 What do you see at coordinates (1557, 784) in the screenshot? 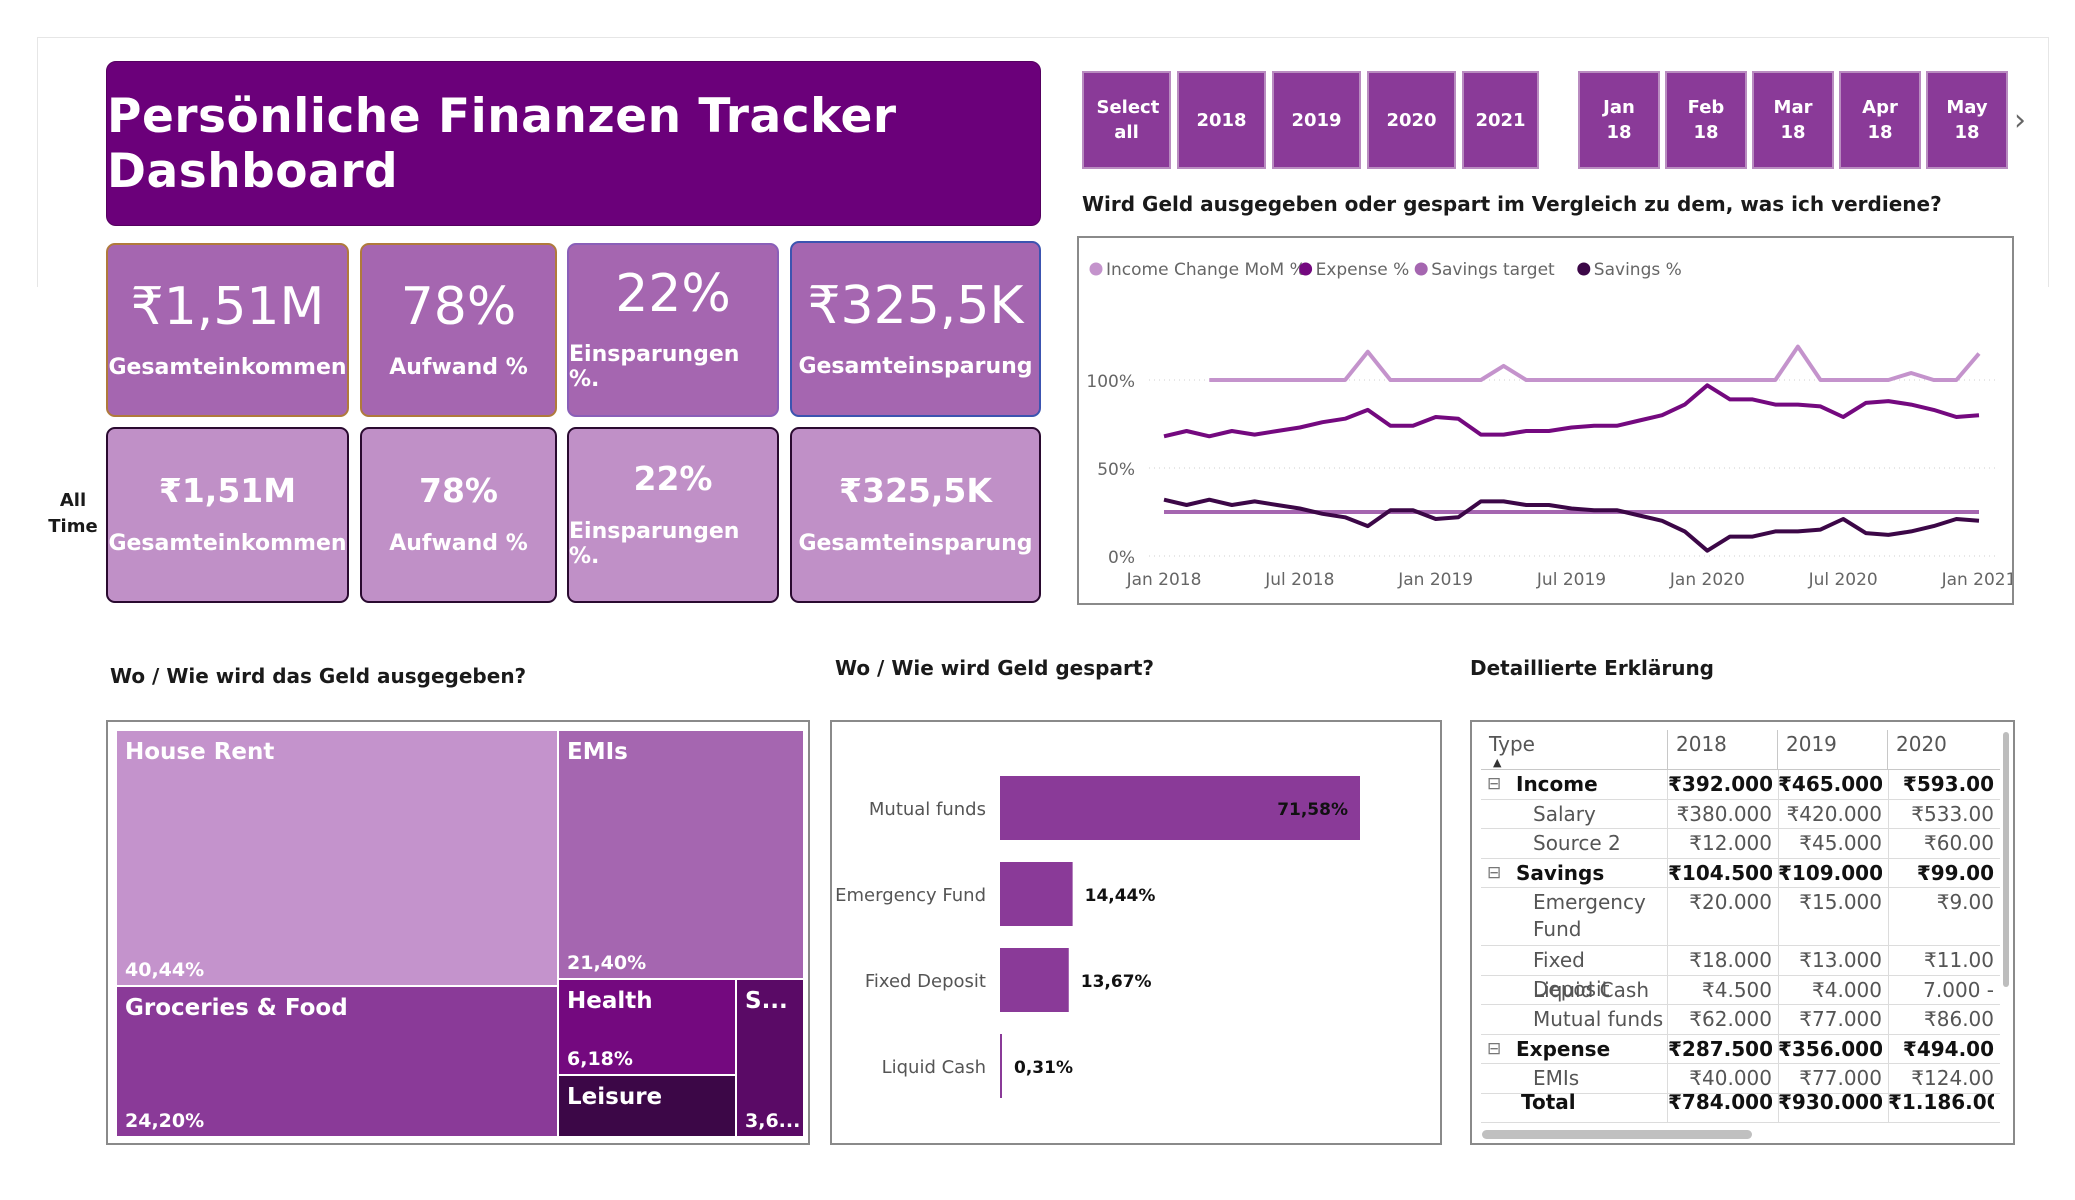
I see `row-label: Income` at bounding box center [1557, 784].